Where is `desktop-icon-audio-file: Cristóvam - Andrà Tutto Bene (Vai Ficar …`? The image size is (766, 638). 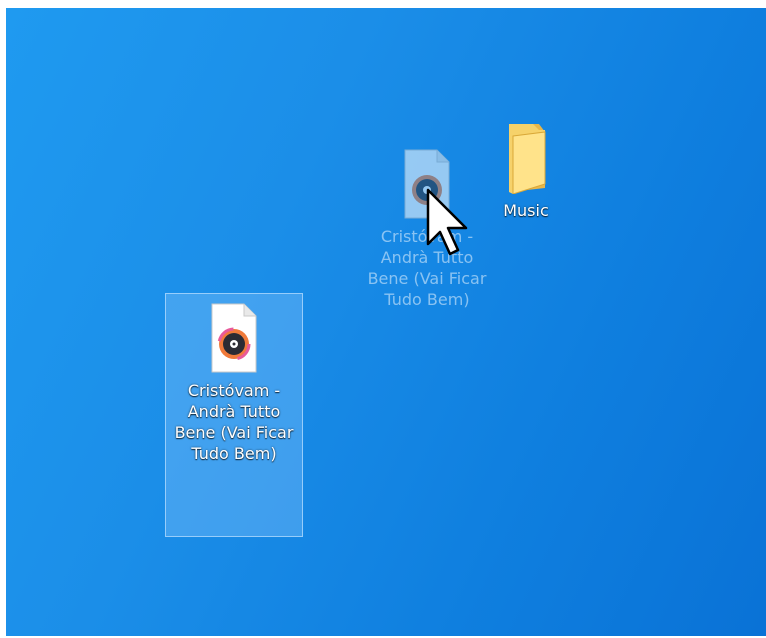 desktop-icon-audio-file: Cristóvam - Andrà Tutto Bene (Vai Ficar … is located at coordinates (234, 415).